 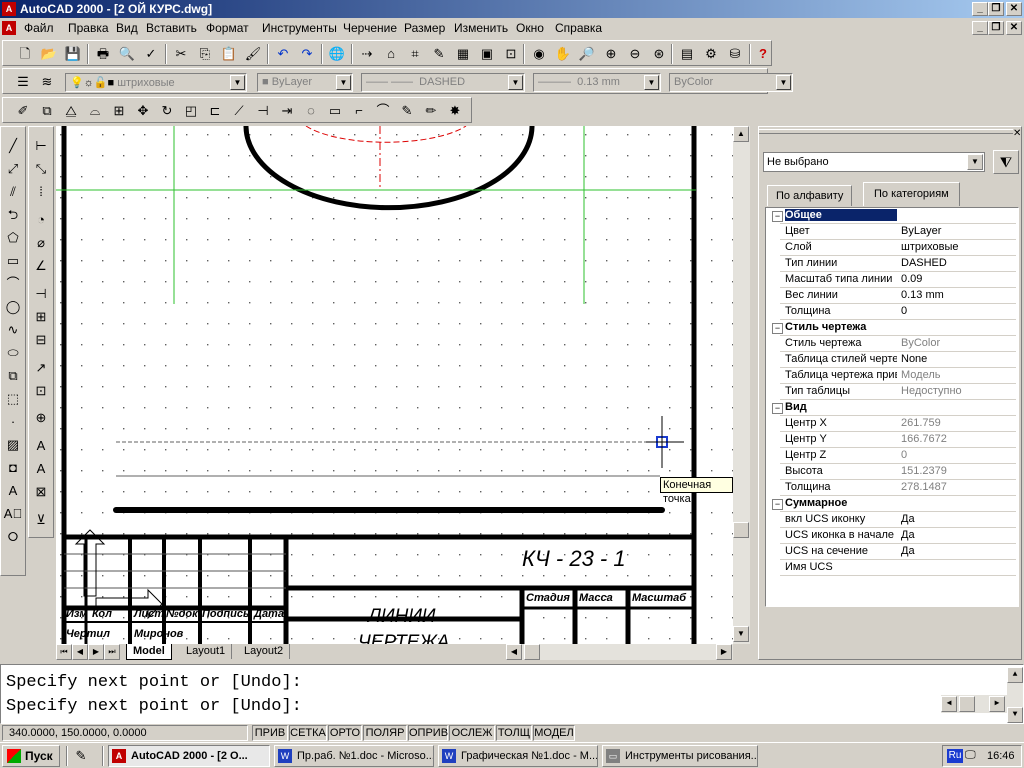 I want to click on autocad-app-icon: A, so click(x=9, y=9).